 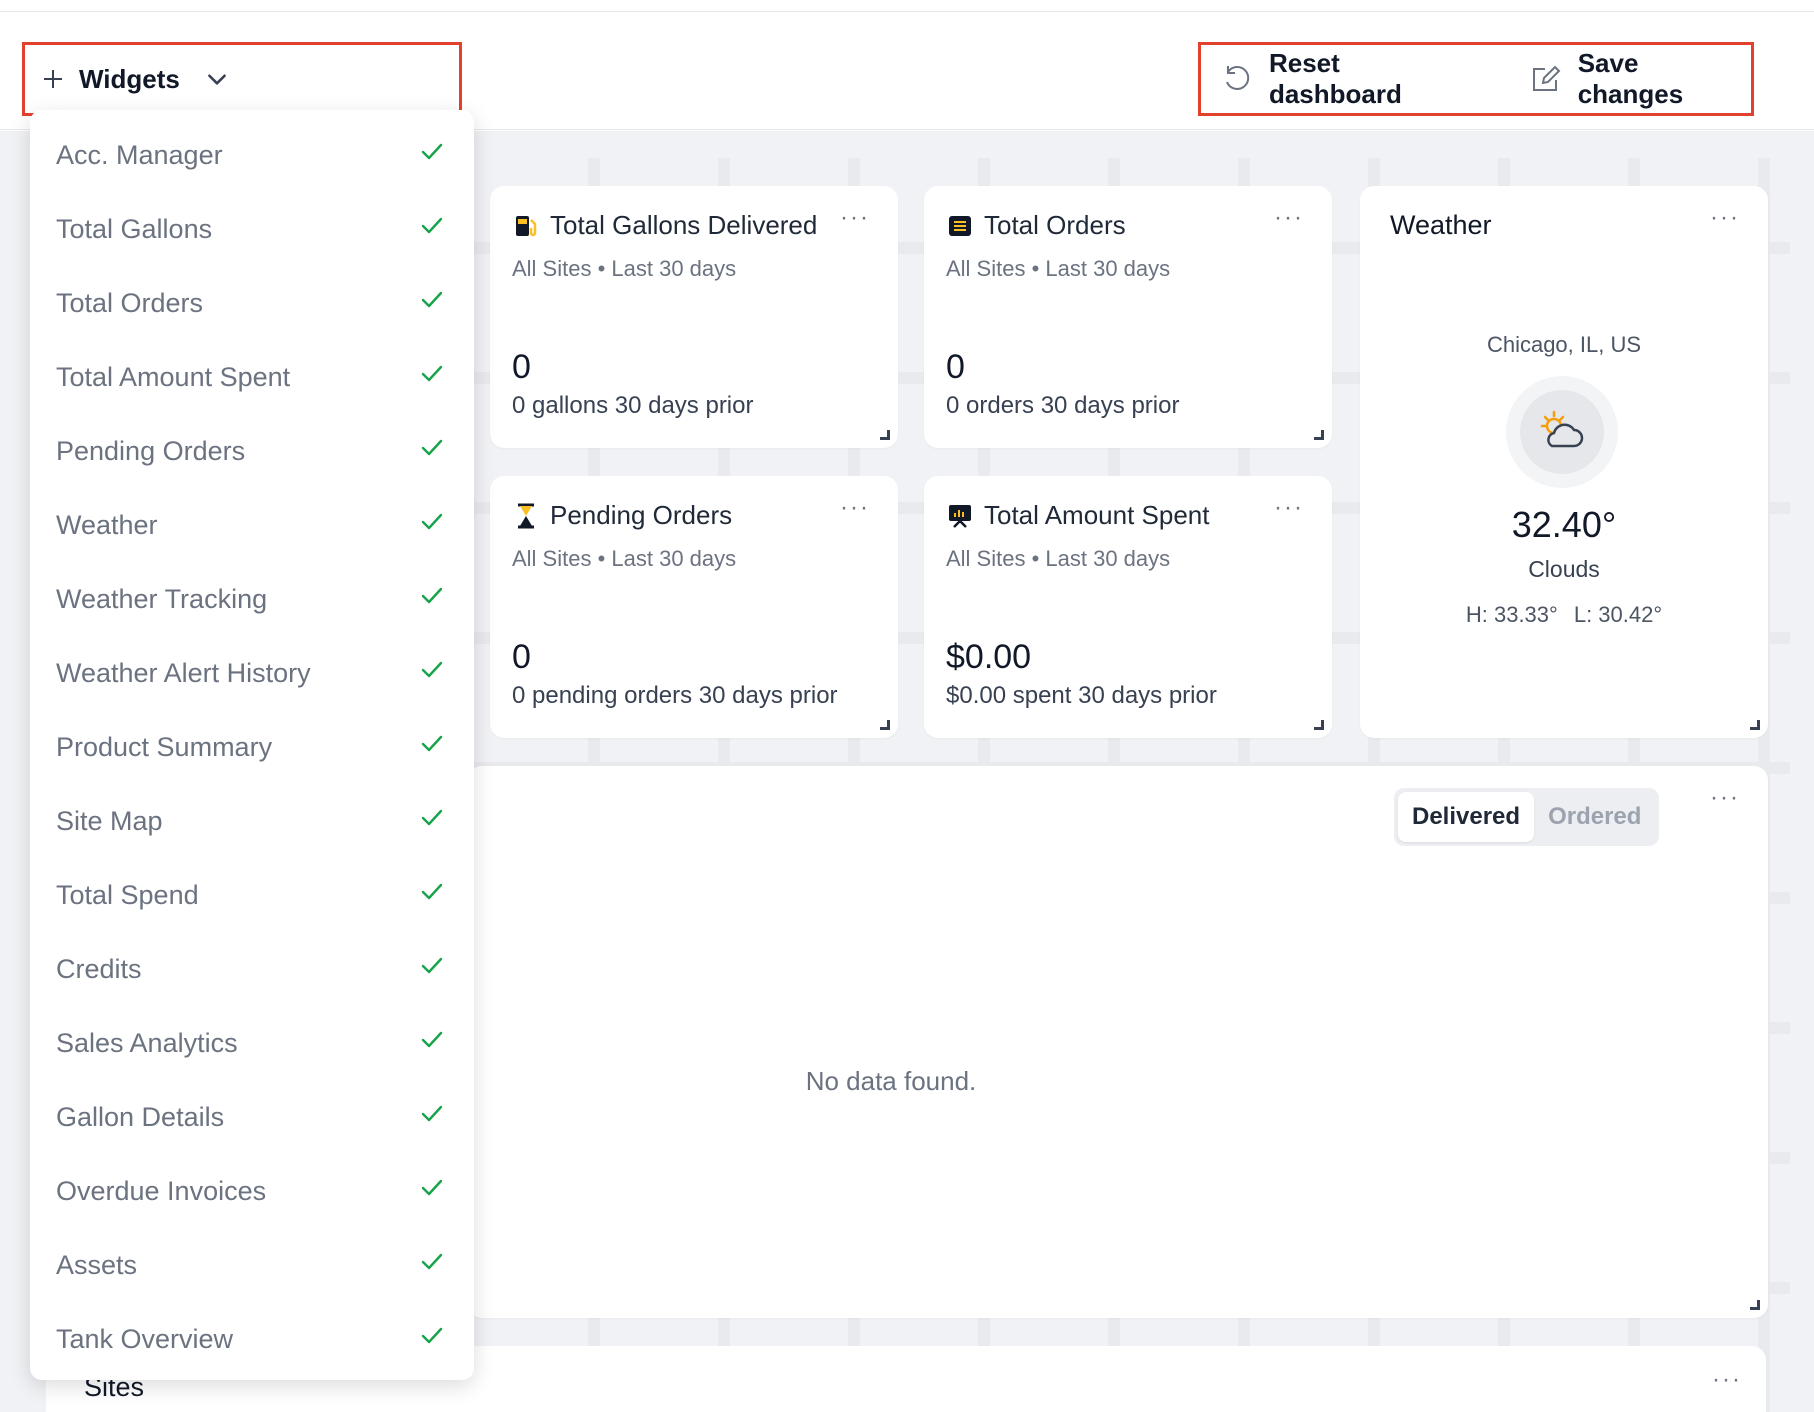 What do you see at coordinates (252, 451) in the screenshot?
I see `widget-option: Pending Orders` at bounding box center [252, 451].